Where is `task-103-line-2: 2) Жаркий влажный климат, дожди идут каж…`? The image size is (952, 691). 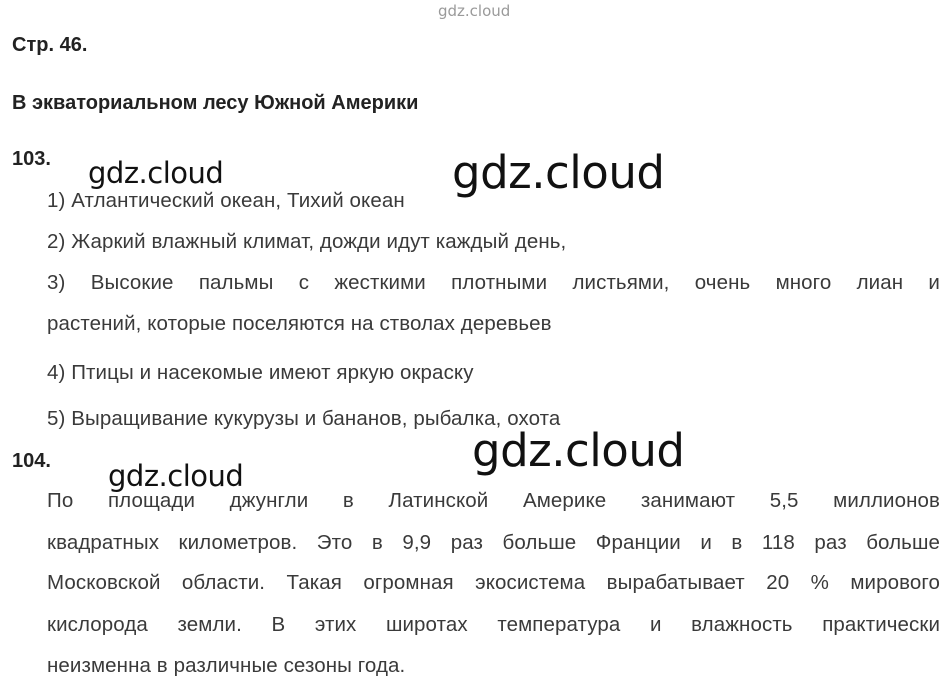
task-103-line-2: 2) Жаркий влажный климат, дожди идут каж… is located at coordinates (307, 241).